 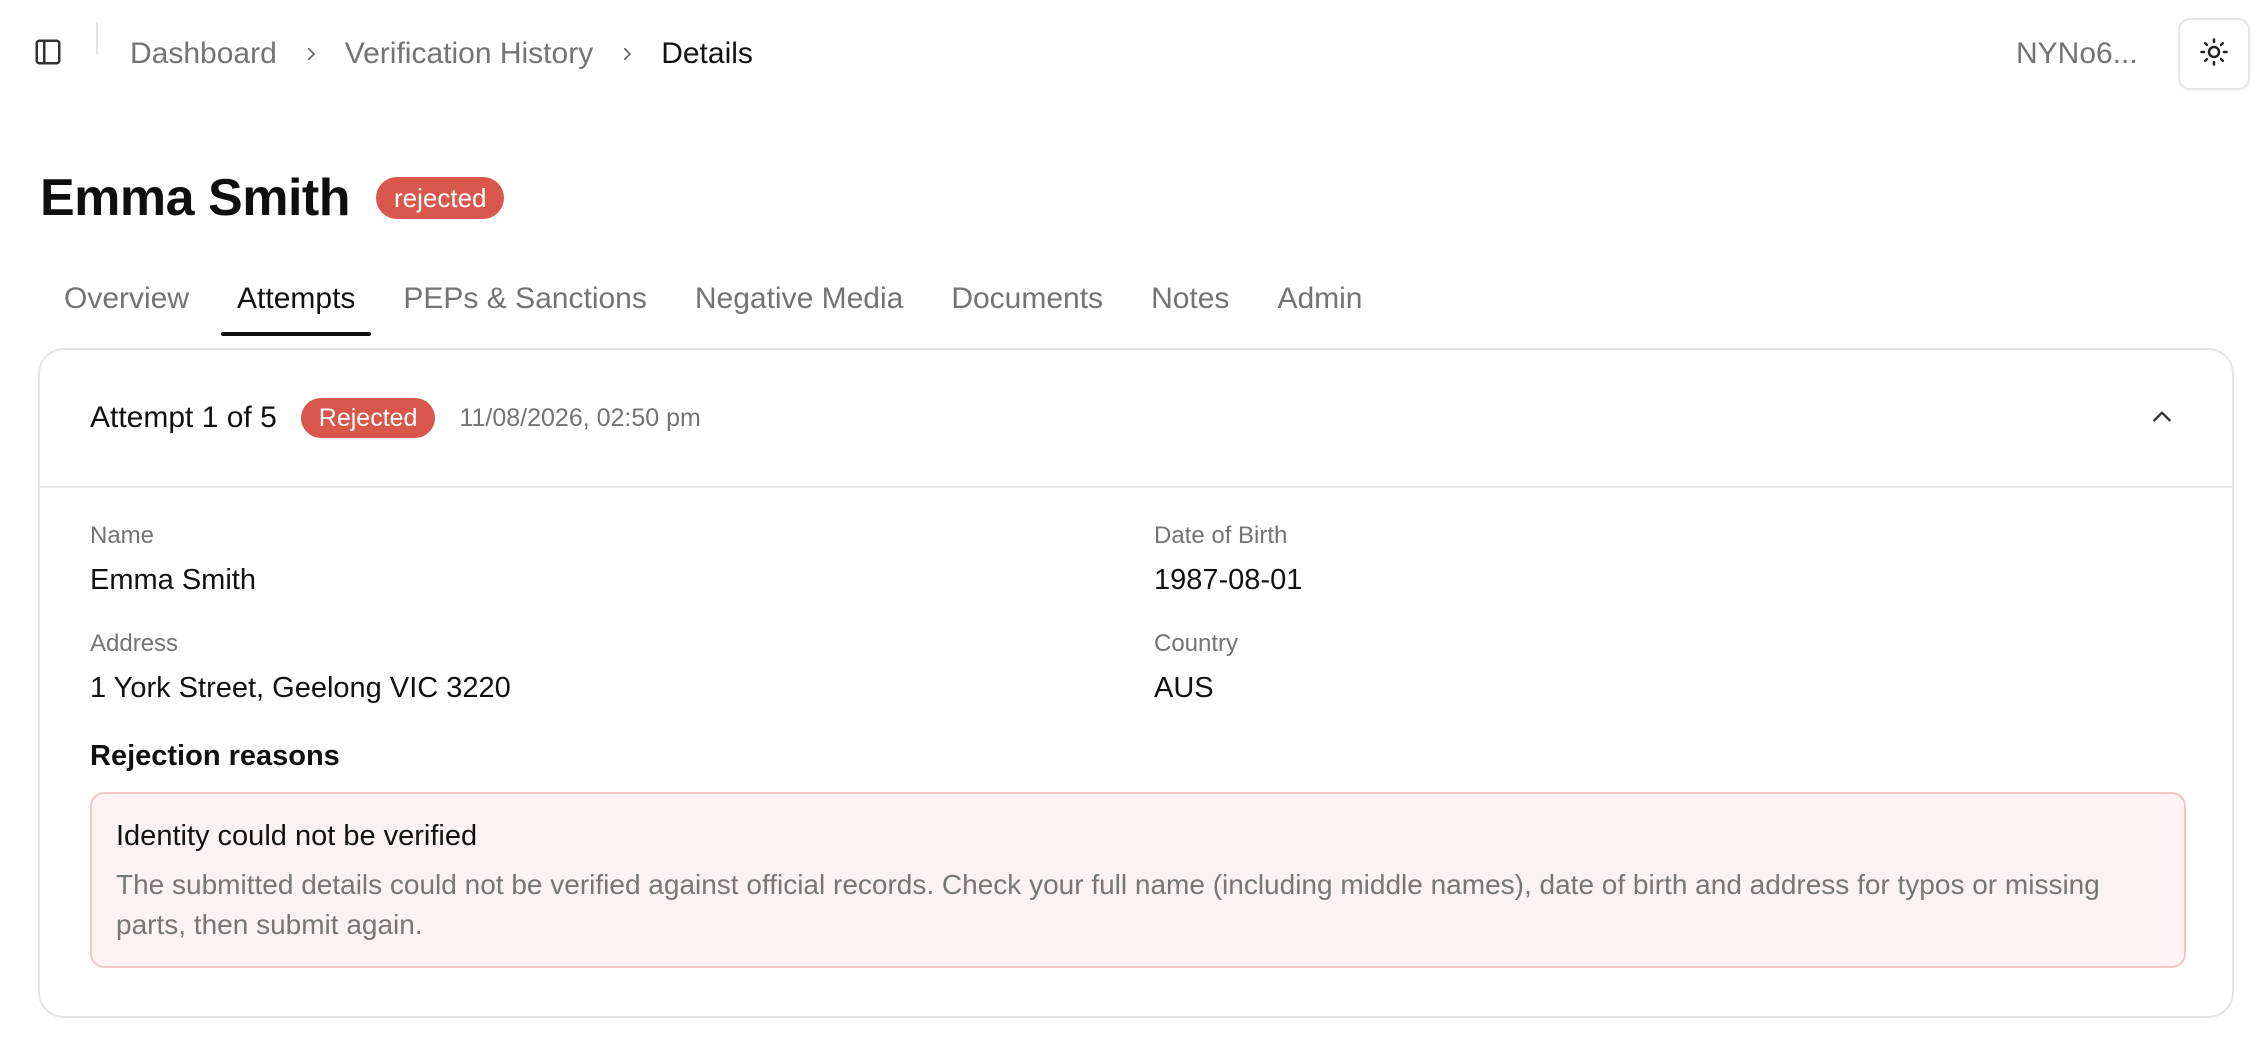 What do you see at coordinates (799, 303) in the screenshot?
I see `tab-negative-media: Negative Media` at bounding box center [799, 303].